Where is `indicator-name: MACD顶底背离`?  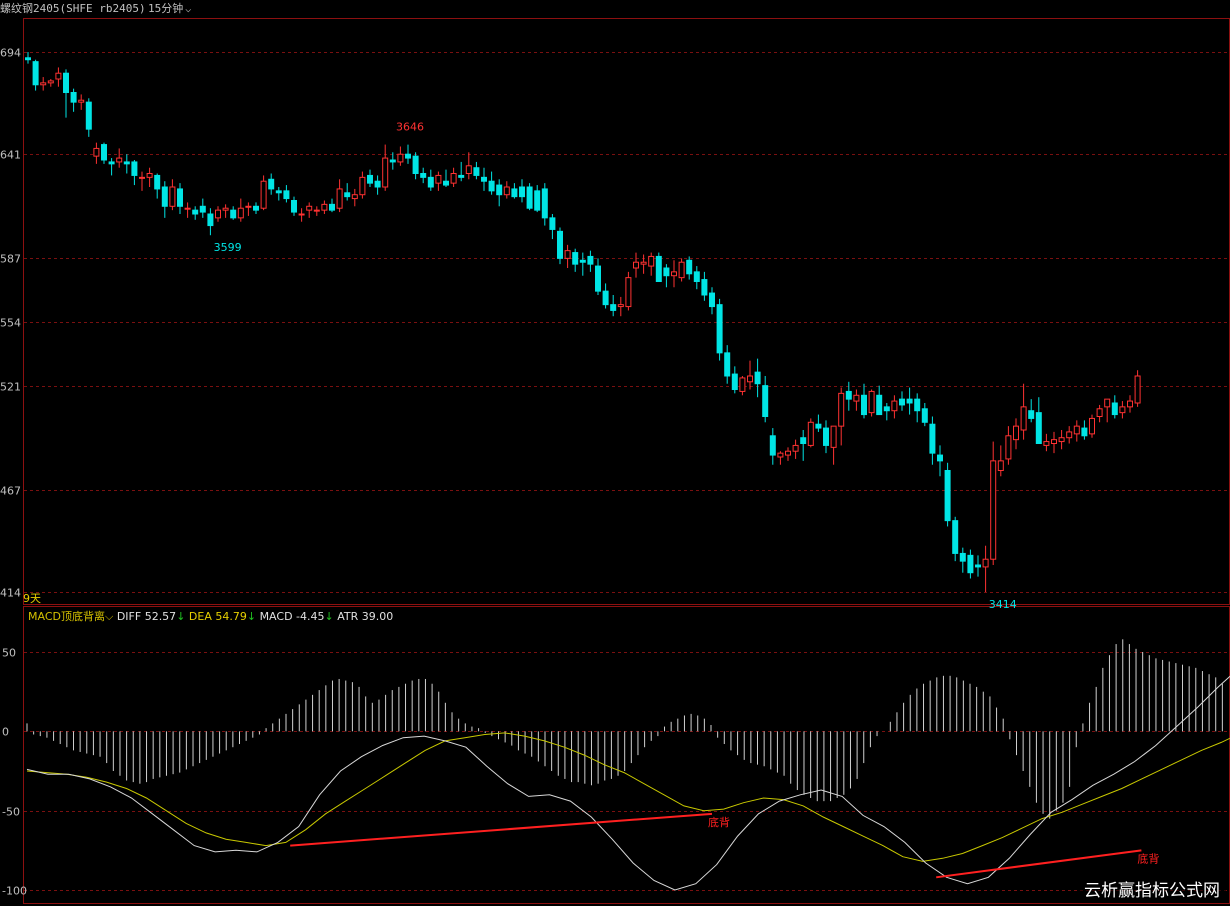
indicator-name: MACD顶底背离 is located at coordinates (66, 616).